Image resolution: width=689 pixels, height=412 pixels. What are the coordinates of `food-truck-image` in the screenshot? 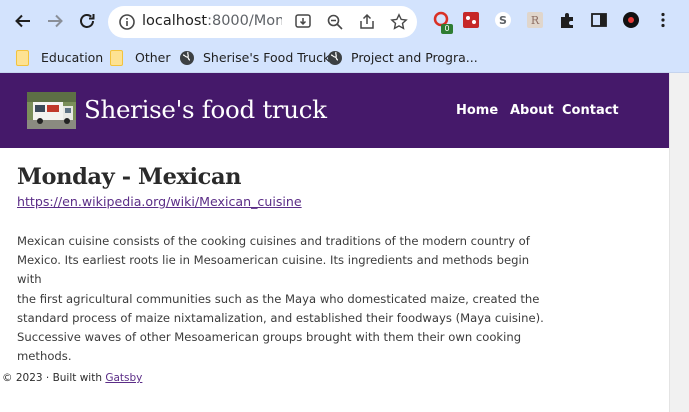 It's located at (51, 110).